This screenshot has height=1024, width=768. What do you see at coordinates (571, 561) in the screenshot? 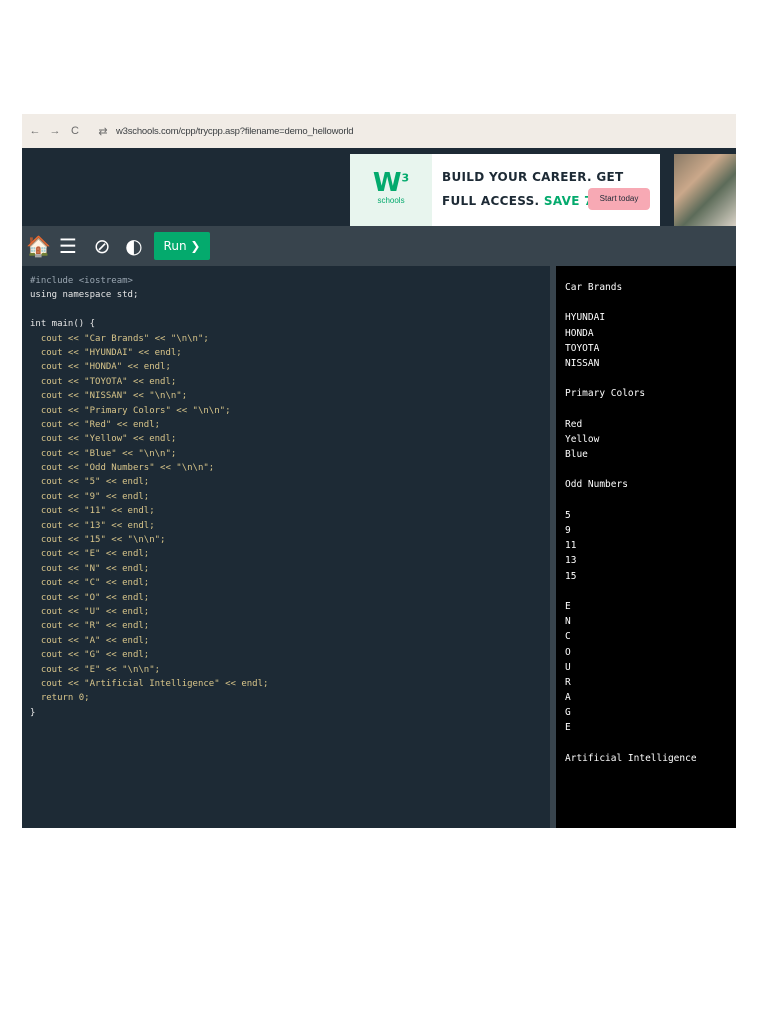
I see `output-line: 13` at bounding box center [571, 561].